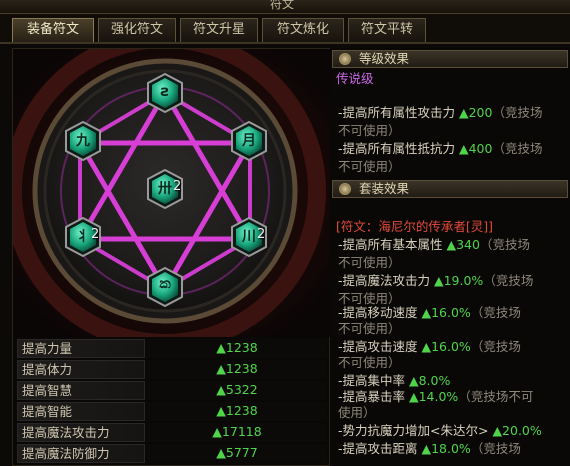 The image size is (570, 466). Describe the element at coordinates (81, 369) in the screenshot. I see `stat-label: 提高体力` at that location.